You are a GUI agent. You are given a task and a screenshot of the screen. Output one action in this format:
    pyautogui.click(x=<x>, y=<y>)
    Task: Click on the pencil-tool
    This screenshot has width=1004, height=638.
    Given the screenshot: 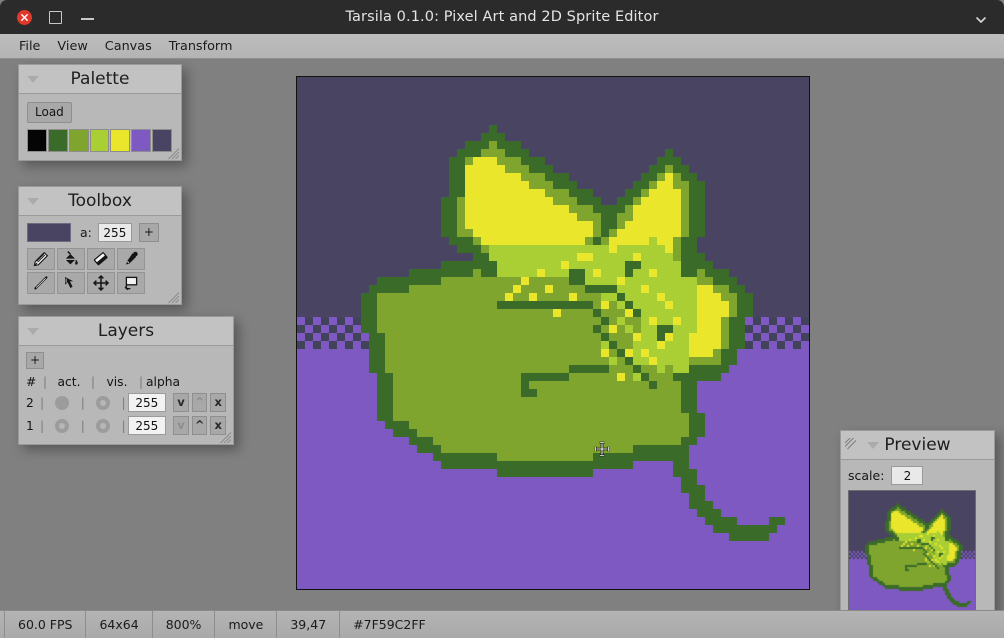 What is the action you would take?
    pyautogui.click(x=41, y=259)
    